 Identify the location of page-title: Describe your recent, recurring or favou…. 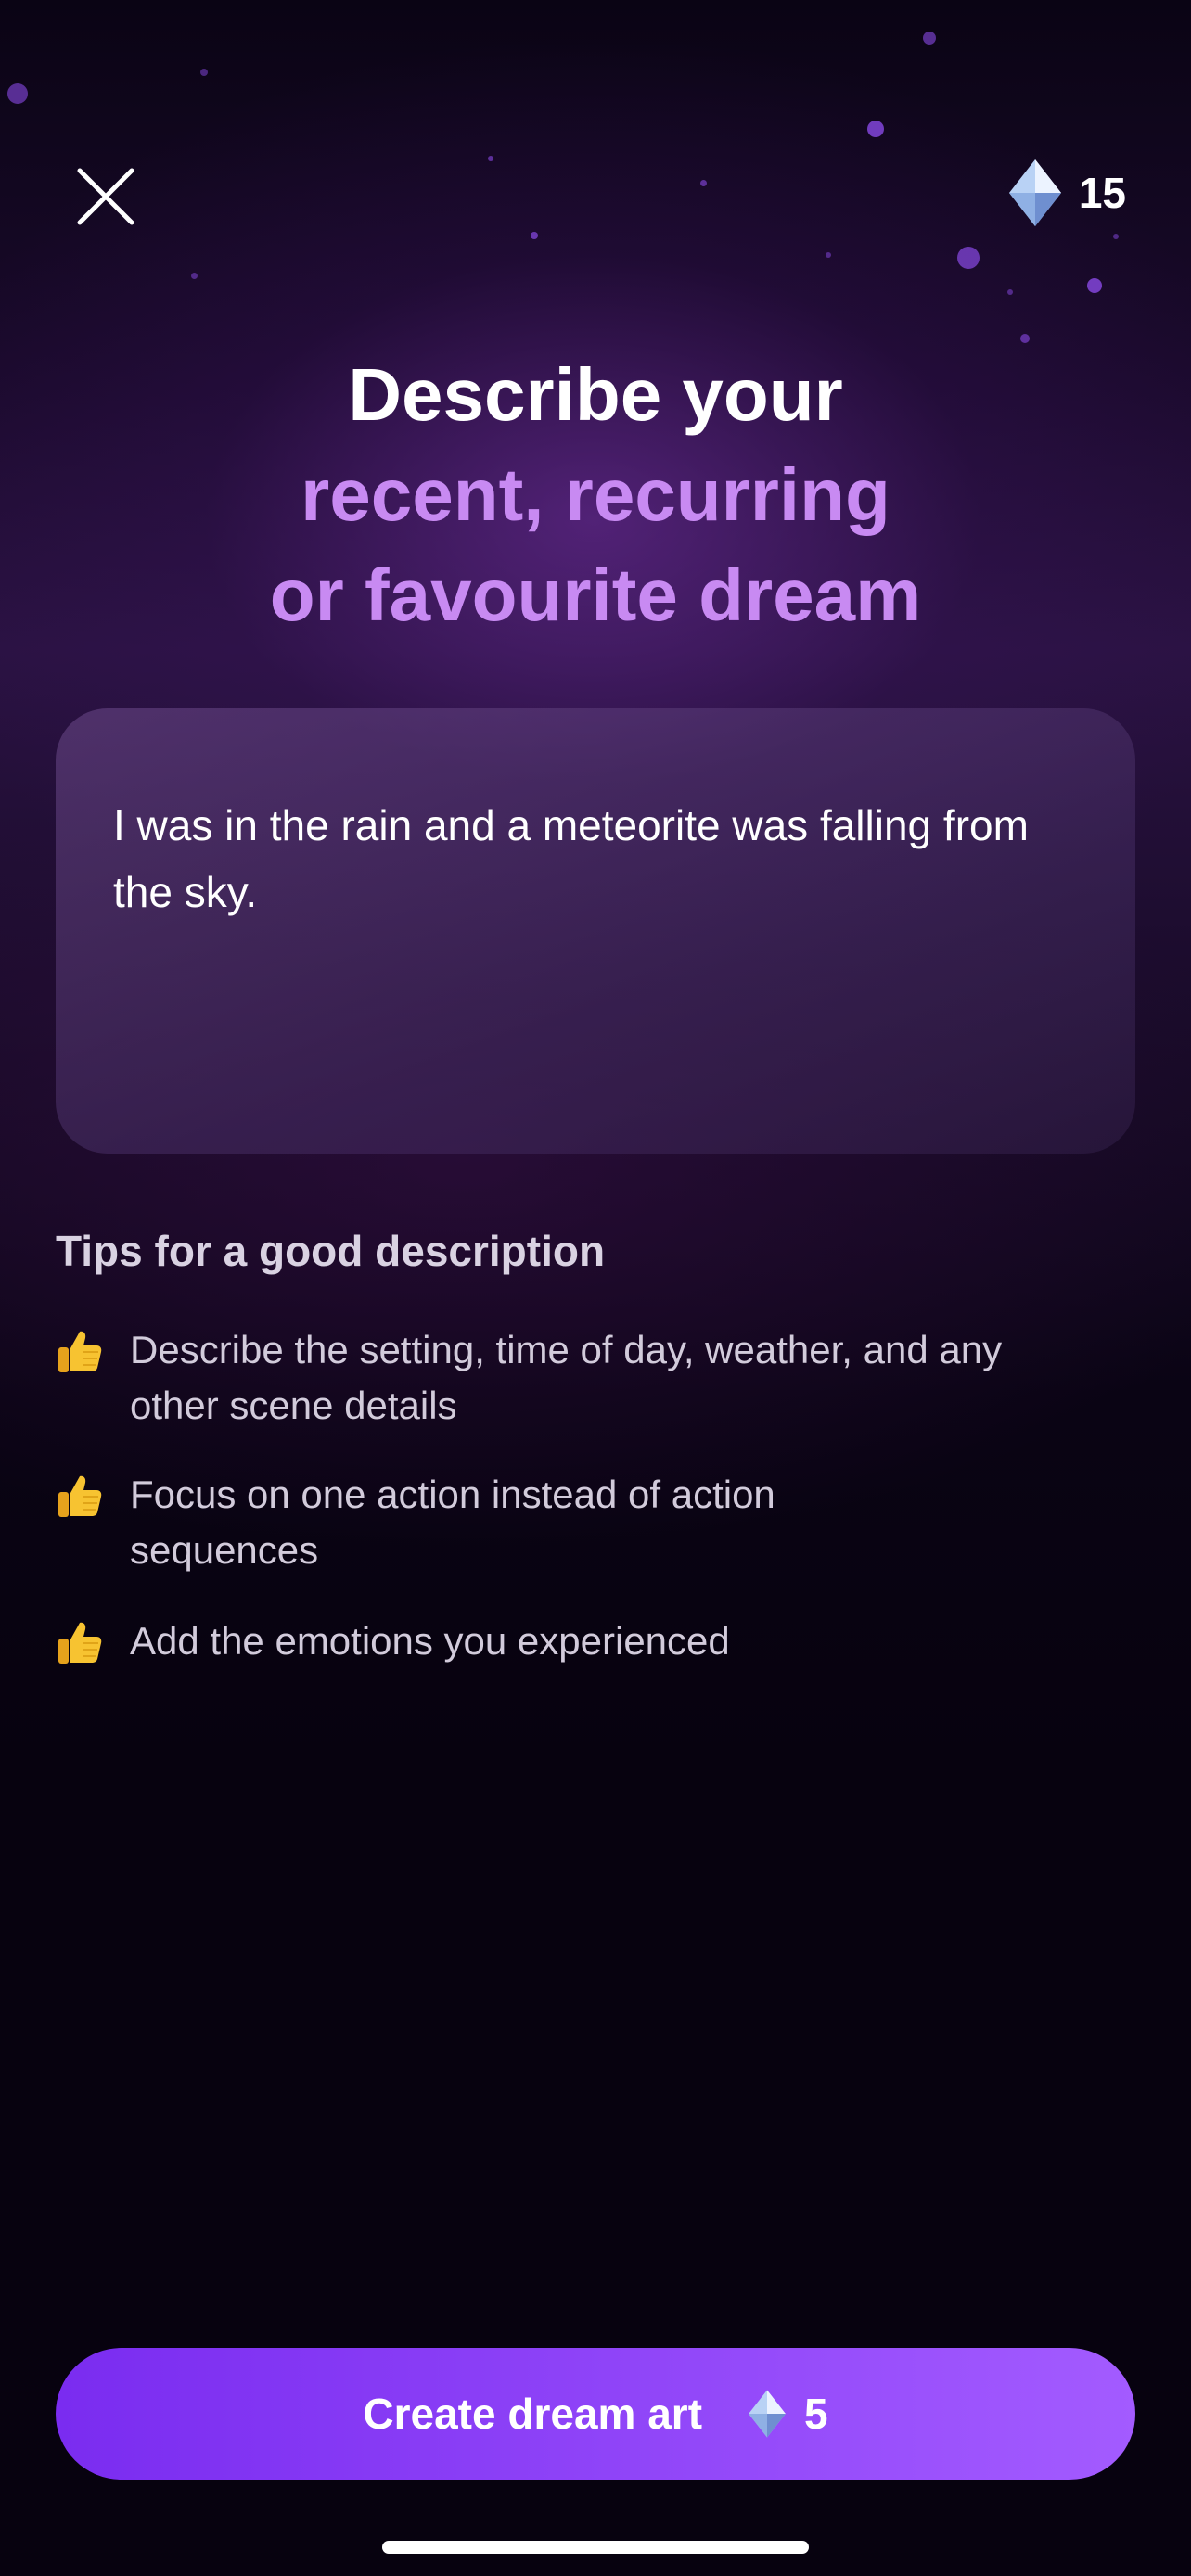
(595, 495).